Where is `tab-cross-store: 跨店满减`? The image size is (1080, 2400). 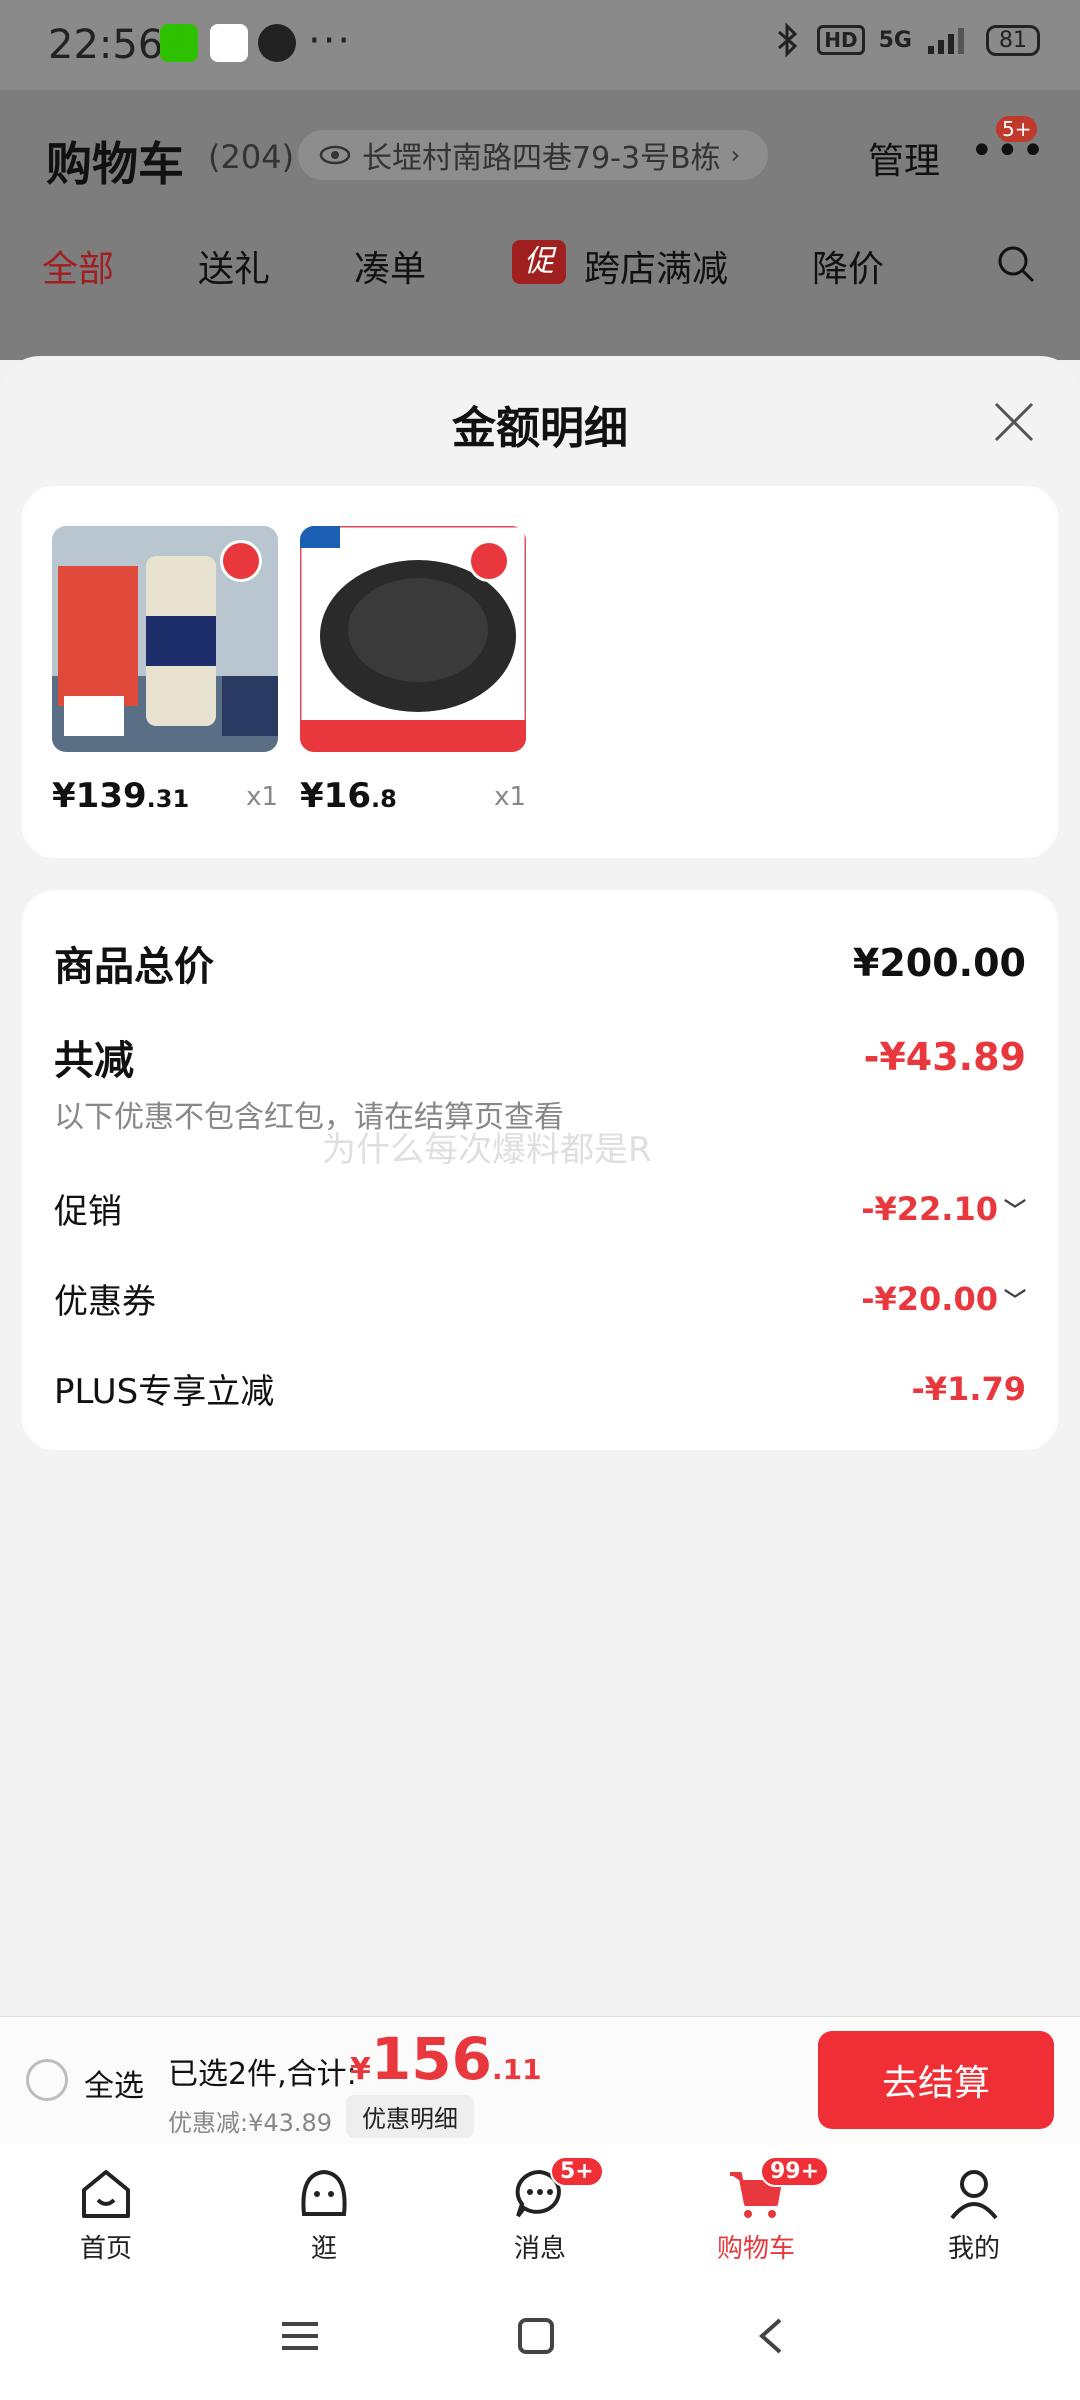 tab-cross-store: 跨店满减 is located at coordinates (656, 266).